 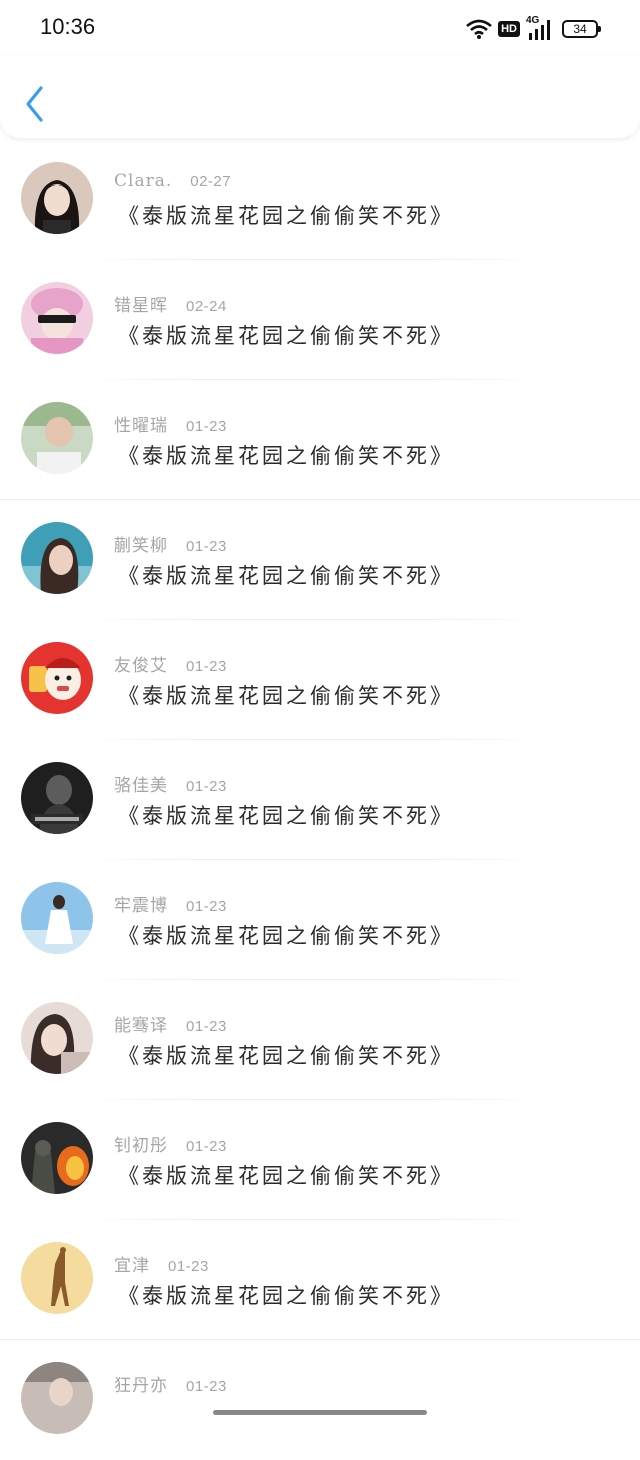 I want to click on status-time: 10:36, so click(x=68, y=26).